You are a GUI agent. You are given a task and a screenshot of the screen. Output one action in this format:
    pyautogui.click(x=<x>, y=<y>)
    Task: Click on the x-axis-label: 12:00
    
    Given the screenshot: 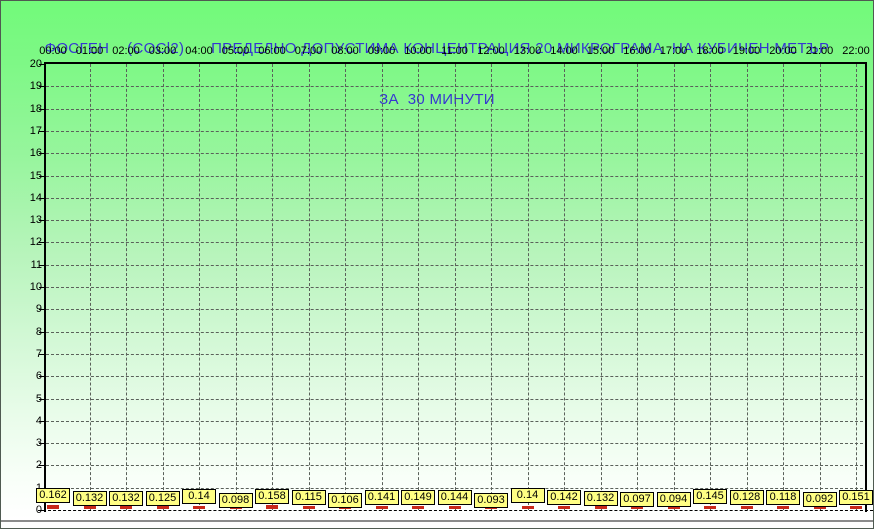 What is the action you would take?
    pyautogui.click(x=491, y=51)
    